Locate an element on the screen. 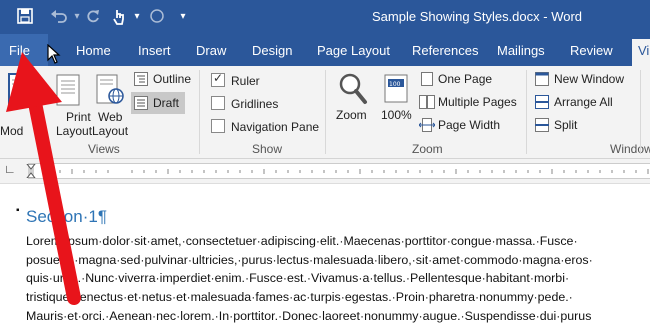 The width and height of the screenshot is (650, 326). zoom-100-button: 100% is located at coordinates (396, 115).